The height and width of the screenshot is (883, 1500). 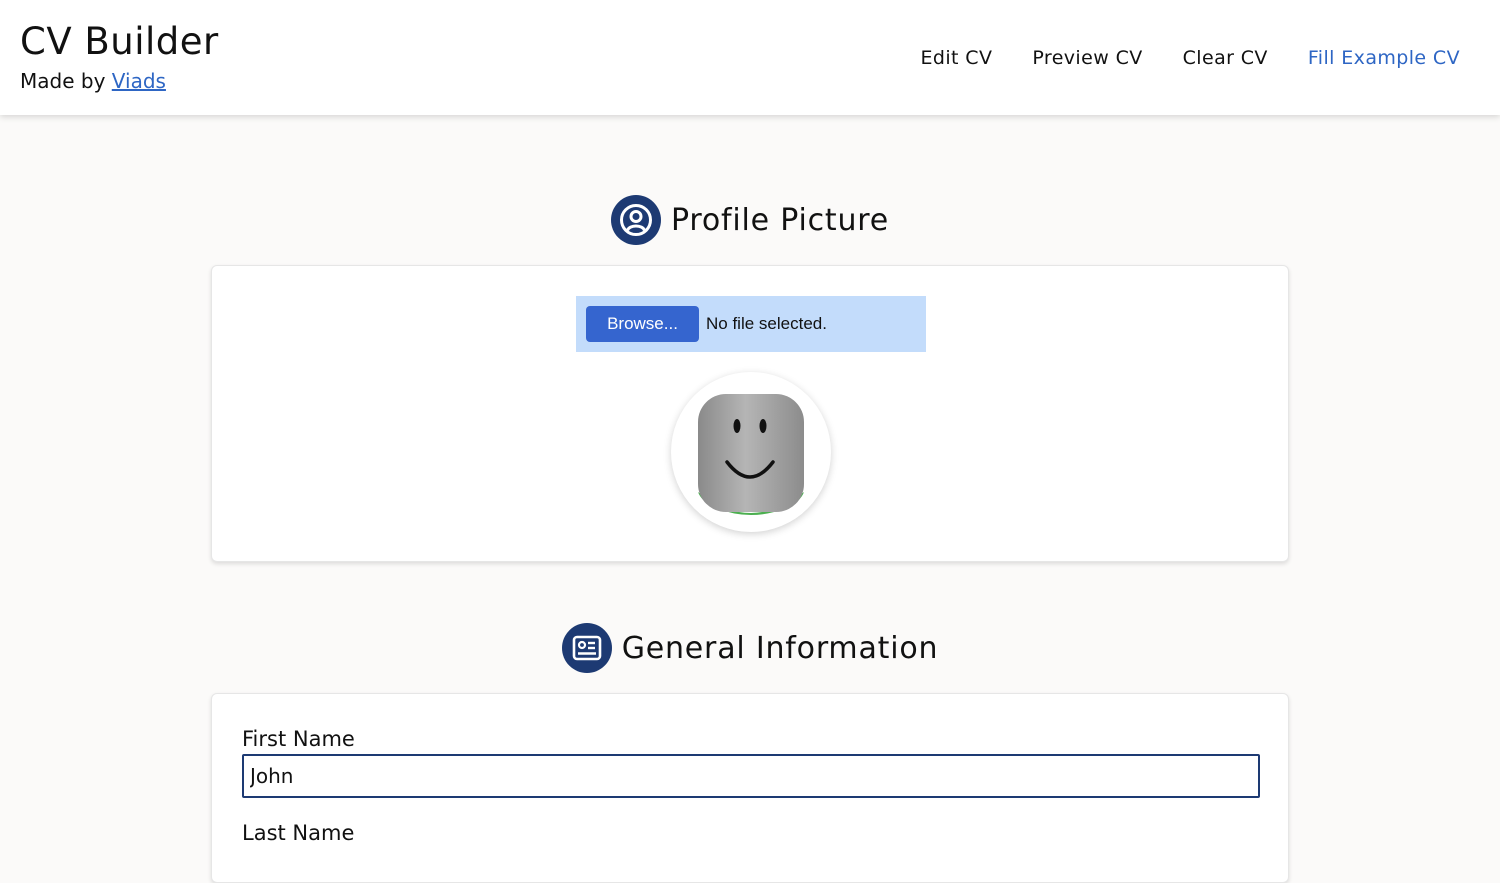 I want to click on profile-picture-heading: Profile Picture, so click(x=750, y=220).